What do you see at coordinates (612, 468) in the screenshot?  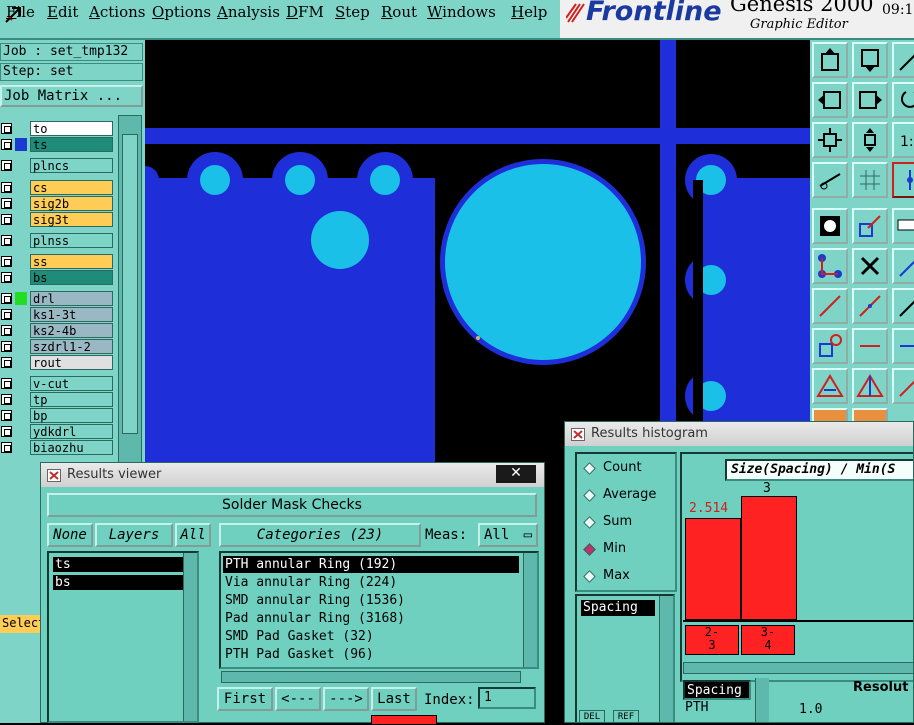 I see `radio-count: Count` at bounding box center [612, 468].